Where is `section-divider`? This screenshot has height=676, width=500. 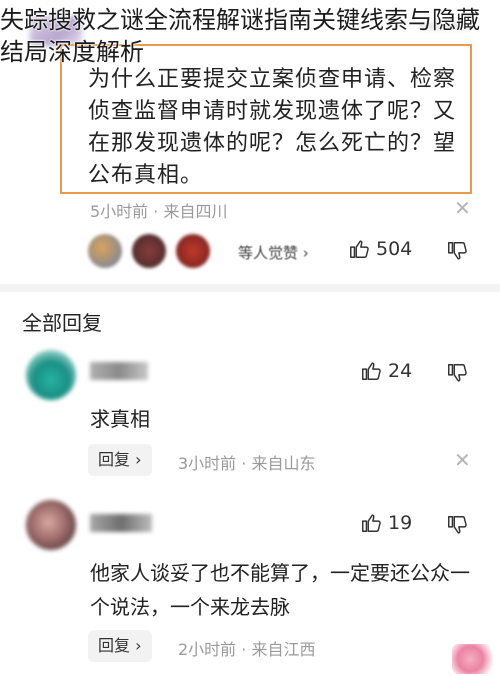
section-divider is located at coordinates (250, 288).